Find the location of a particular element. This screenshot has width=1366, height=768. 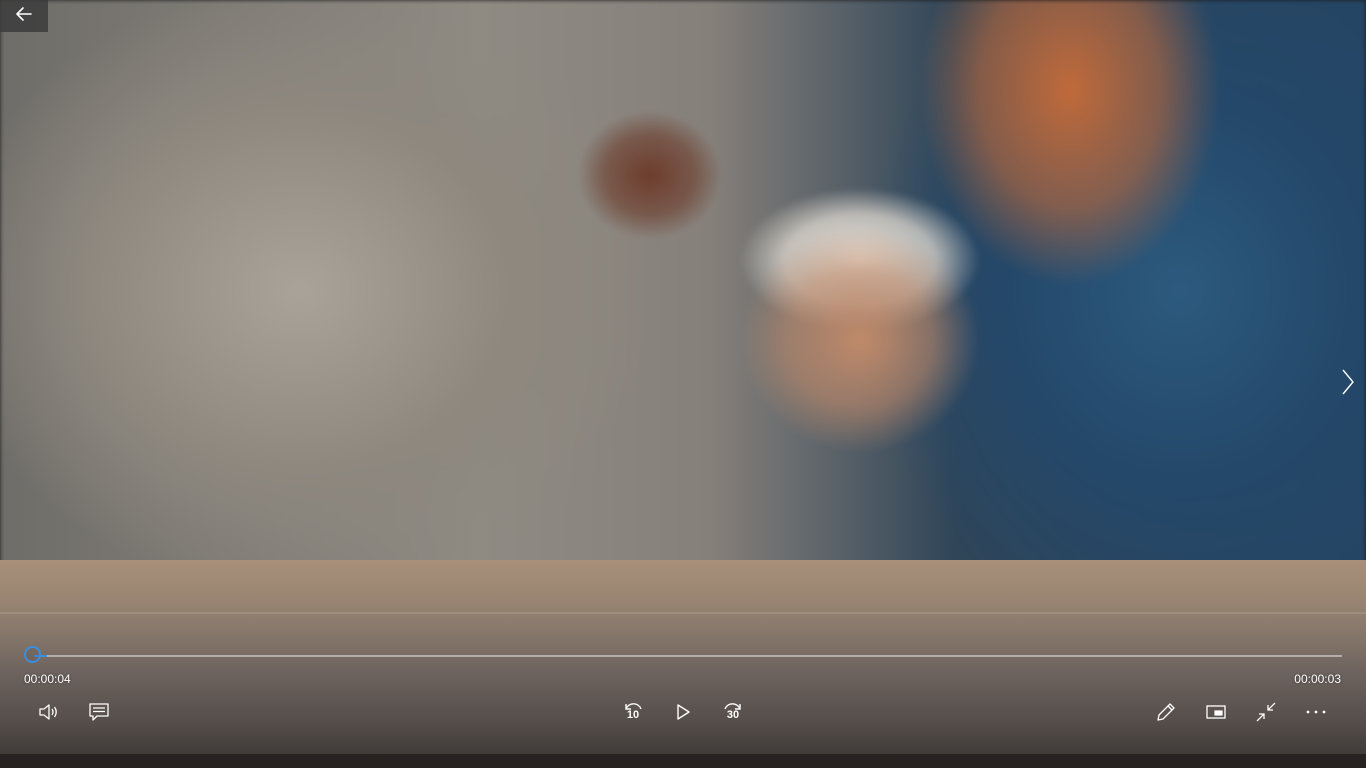

exit-fullscreen-icon is located at coordinates (1266, 712).